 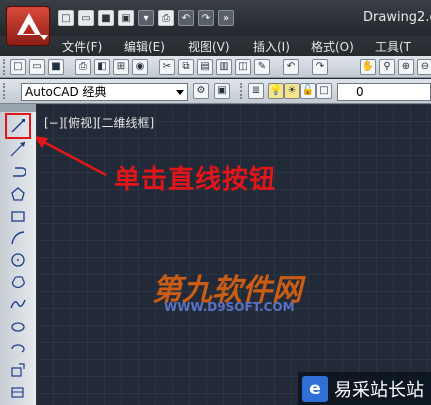 What do you see at coordinates (18, 370) in the screenshot?
I see `insert-block-icon` at bounding box center [18, 370].